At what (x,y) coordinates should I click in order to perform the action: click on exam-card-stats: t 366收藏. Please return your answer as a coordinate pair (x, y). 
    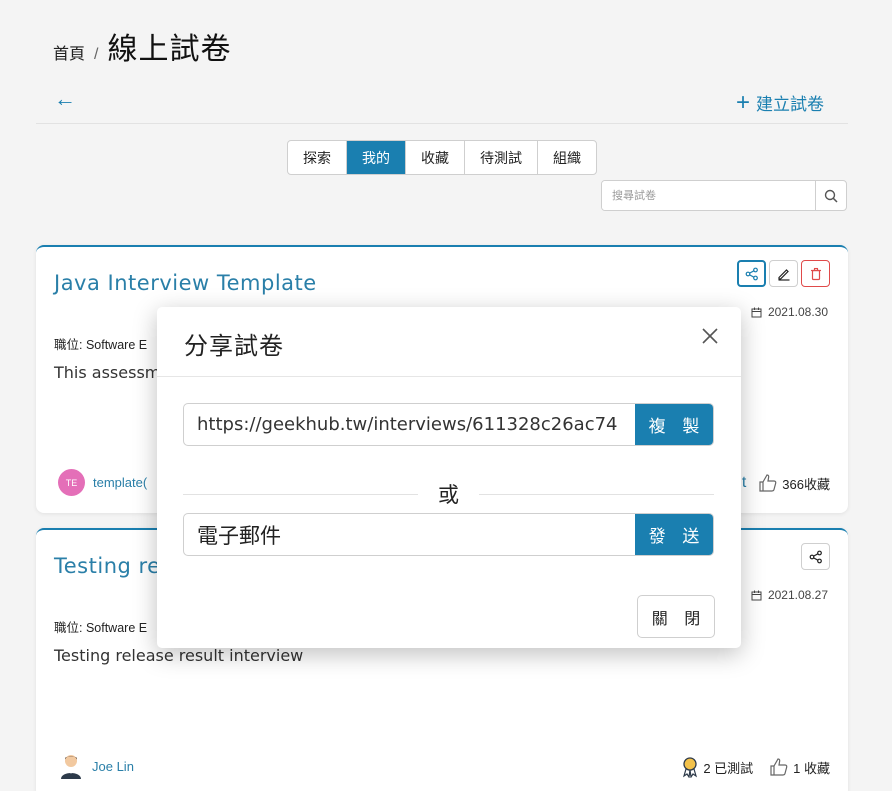
    Looking at the image, I should click on (786, 483).